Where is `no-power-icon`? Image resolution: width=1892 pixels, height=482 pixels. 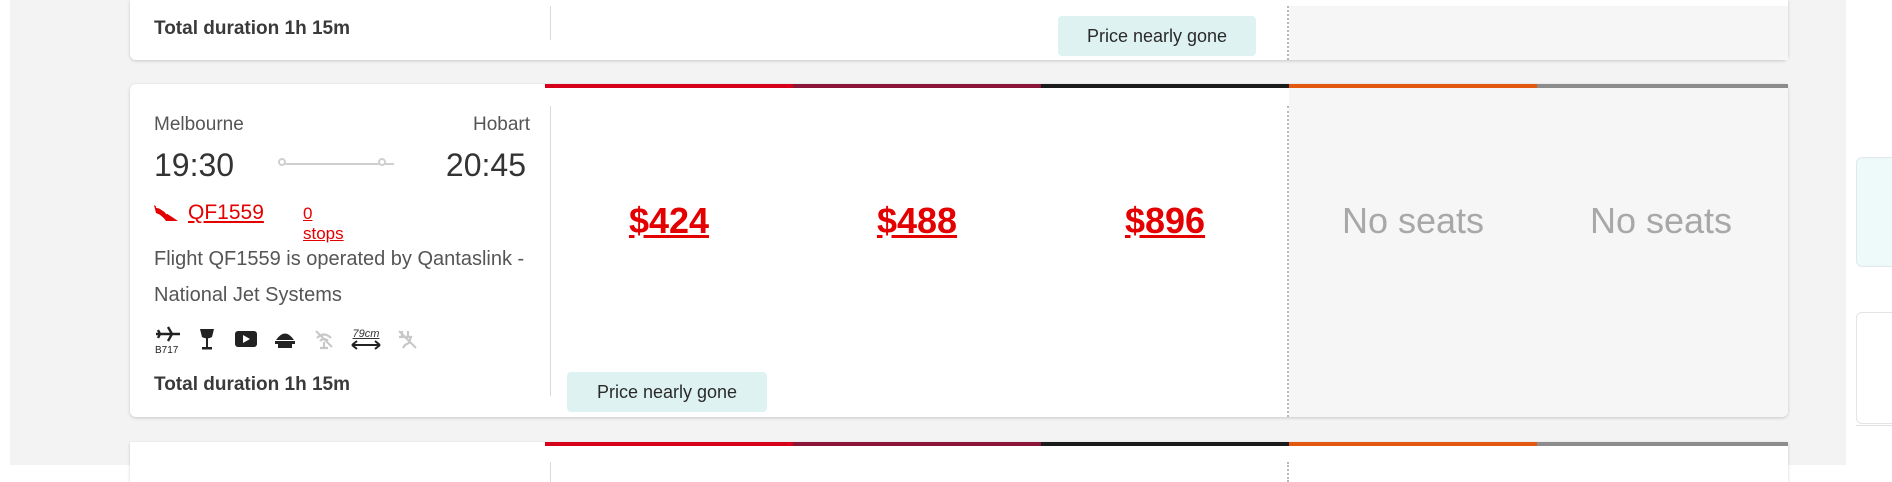 no-power-icon is located at coordinates (407, 339).